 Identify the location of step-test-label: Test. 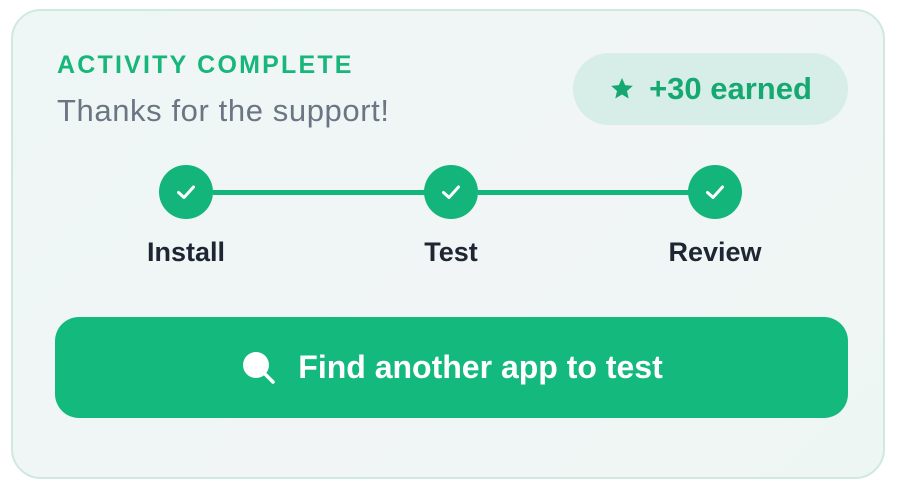
(451, 252).